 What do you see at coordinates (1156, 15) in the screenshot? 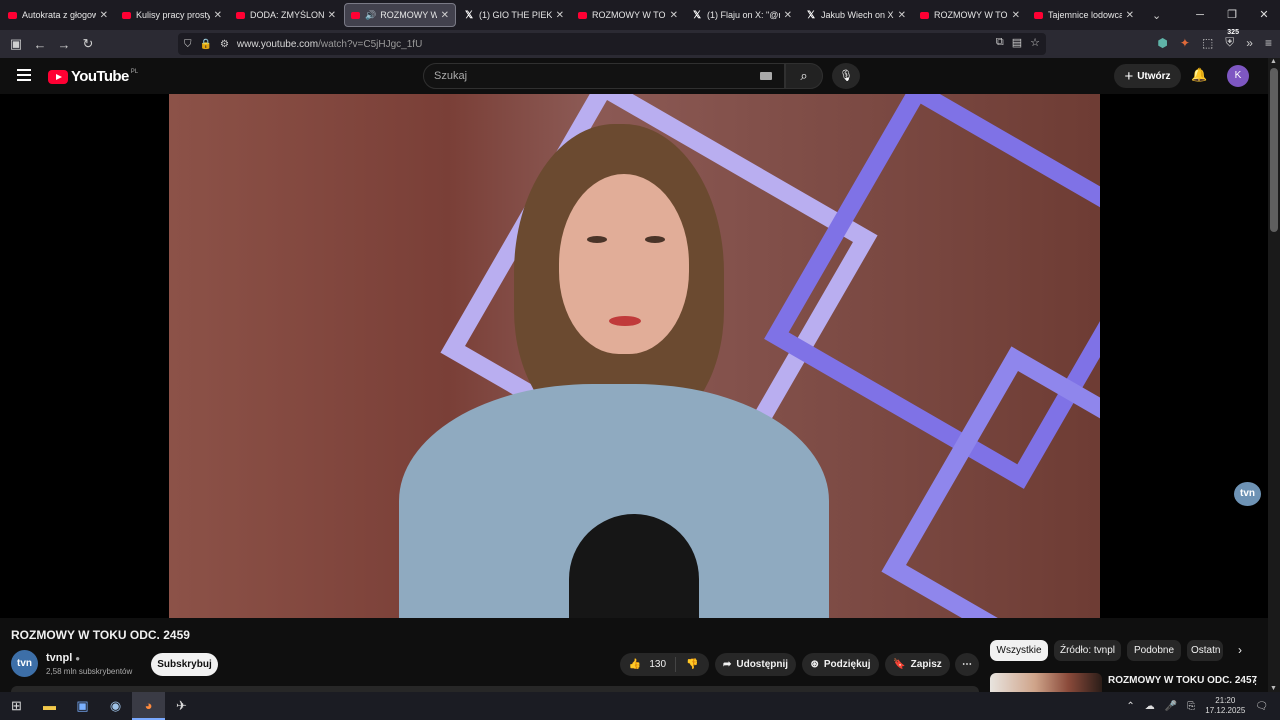
I see `list-all-tabs-chevron-icon: ⌄` at bounding box center [1156, 15].